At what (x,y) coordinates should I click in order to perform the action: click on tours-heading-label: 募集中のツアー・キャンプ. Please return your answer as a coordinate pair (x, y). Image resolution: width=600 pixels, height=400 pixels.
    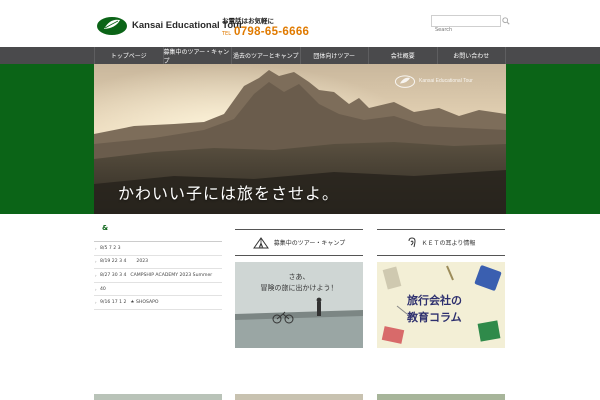
    Looking at the image, I should click on (309, 243).